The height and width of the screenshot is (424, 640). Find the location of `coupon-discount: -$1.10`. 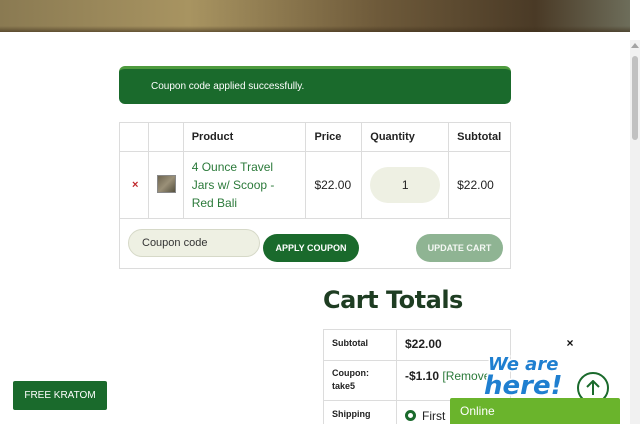

coupon-discount: -$1.10 is located at coordinates (422, 376).